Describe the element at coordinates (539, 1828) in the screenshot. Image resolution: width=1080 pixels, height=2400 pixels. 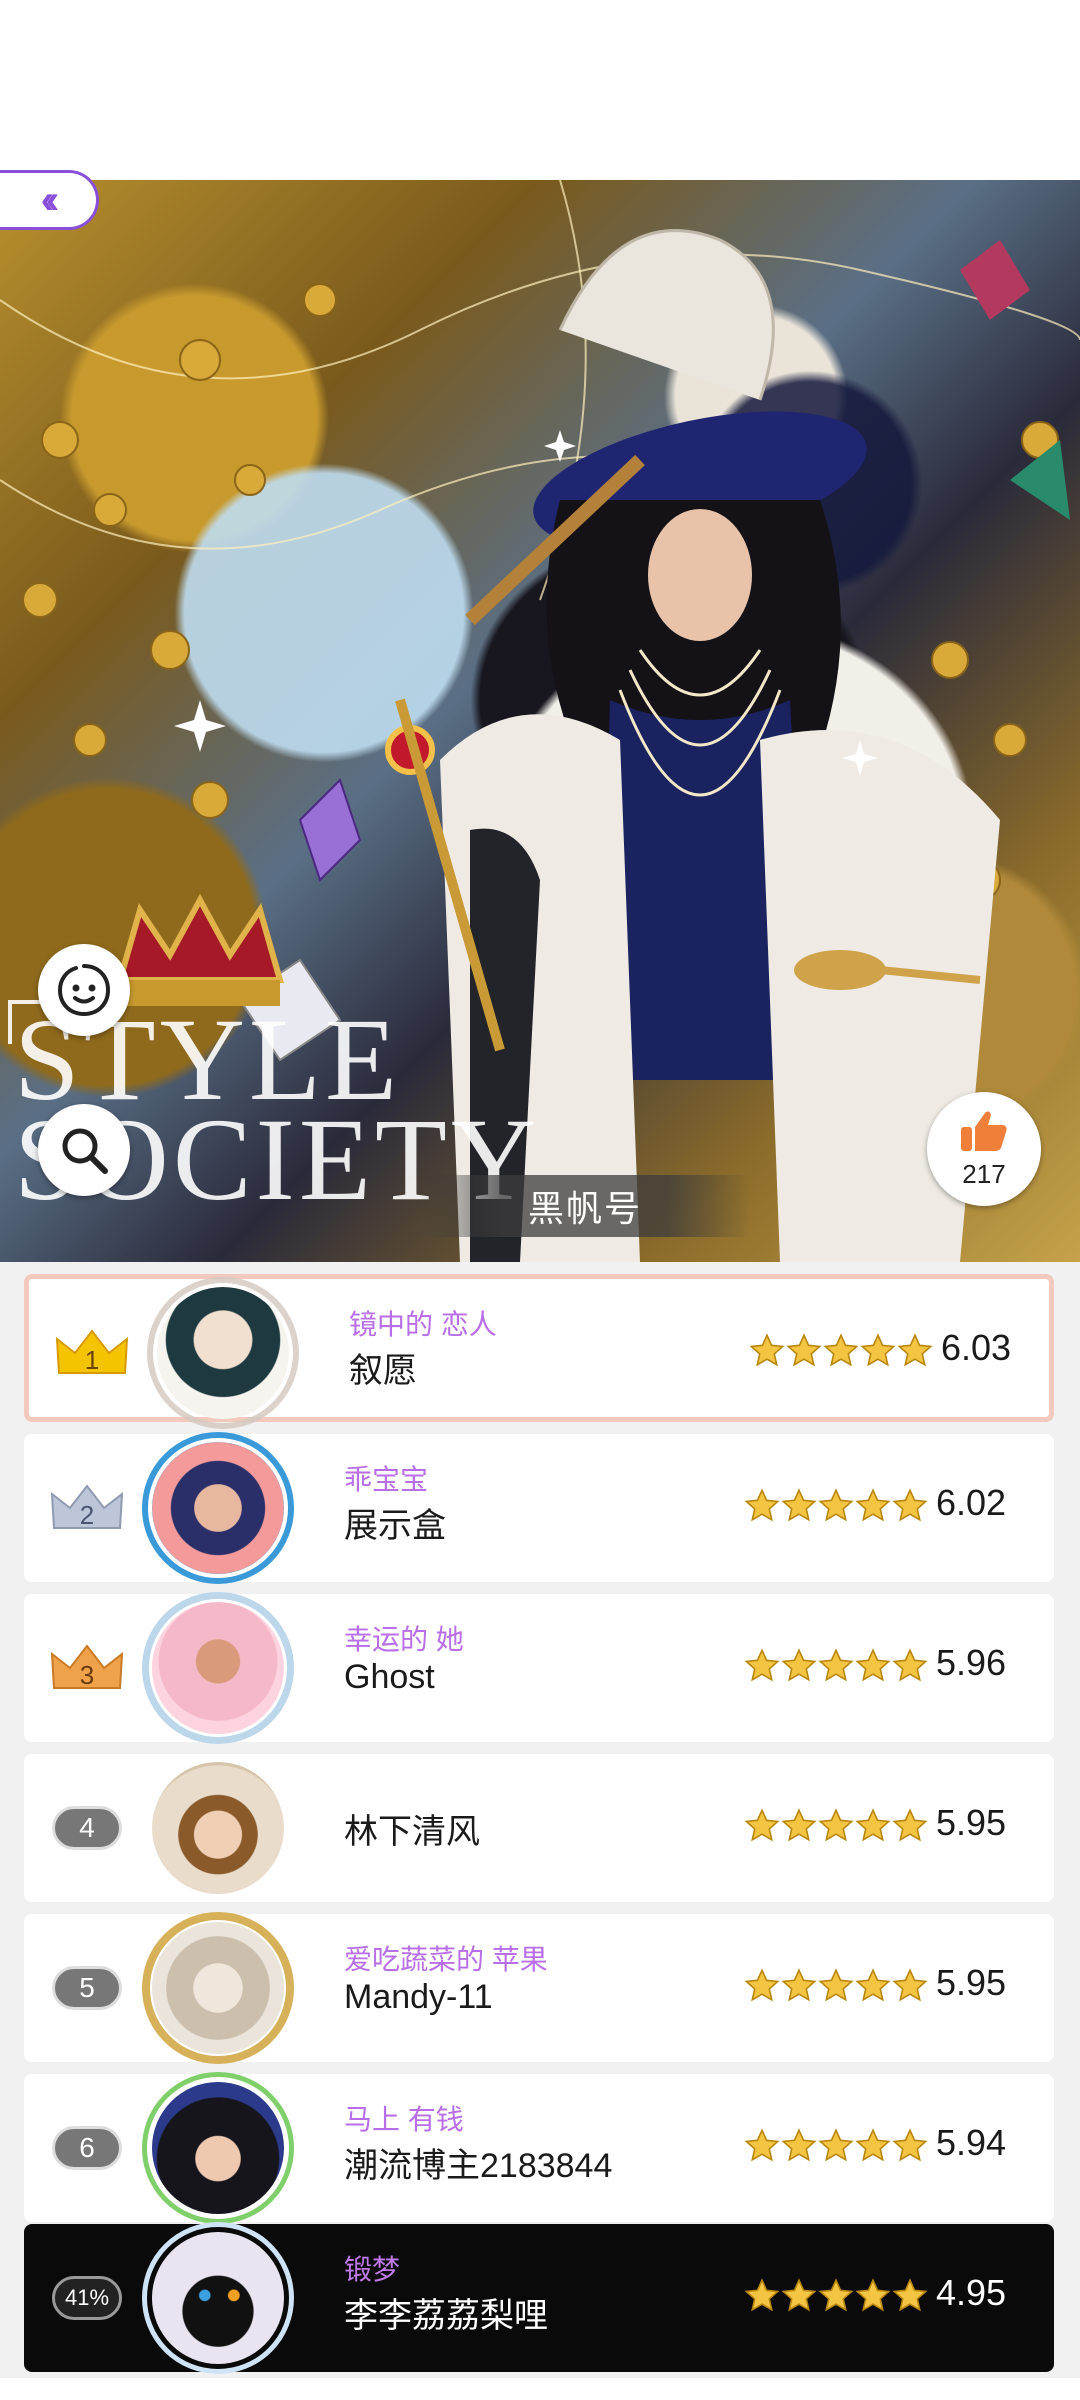
I see `rank-row-4: 4 林下清风 5.95` at that location.